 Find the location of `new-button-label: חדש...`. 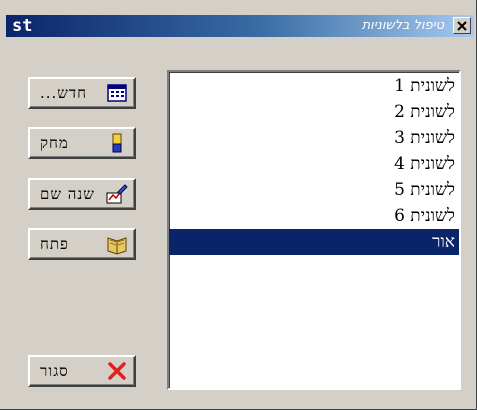

new-button-label: חדש... is located at coordinates (64, 92).